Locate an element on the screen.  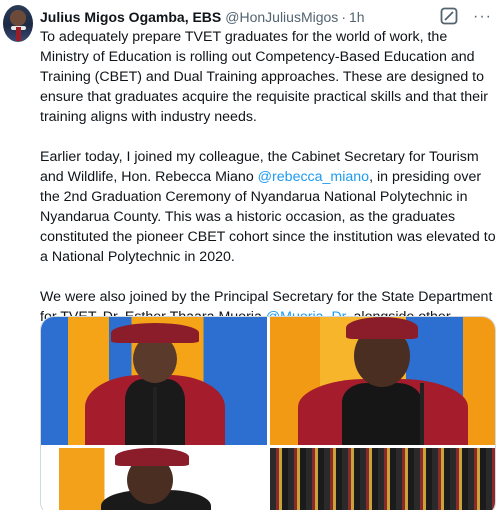
avatar is located at coordinates (18, 23).